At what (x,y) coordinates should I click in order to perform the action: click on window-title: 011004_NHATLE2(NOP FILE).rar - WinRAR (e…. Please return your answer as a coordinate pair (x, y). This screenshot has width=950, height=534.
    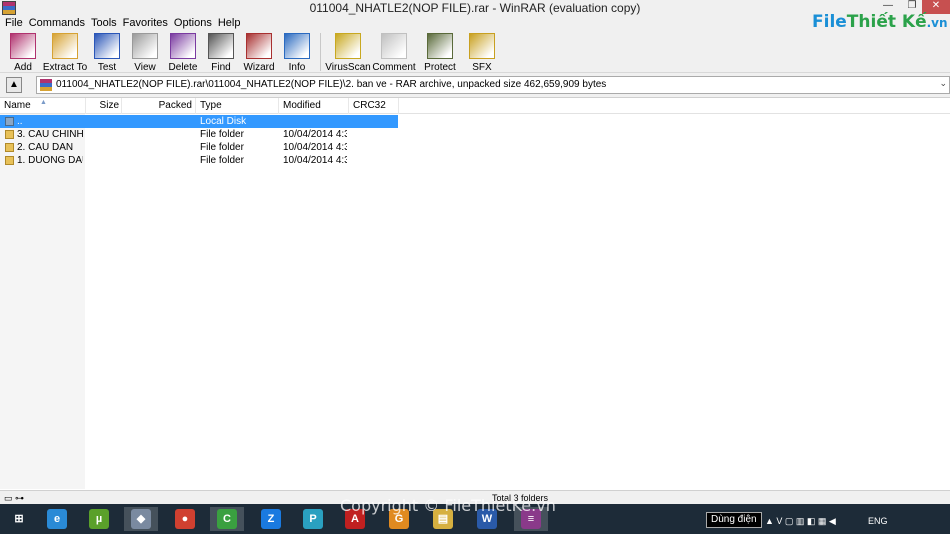
    Looking at the image, I should click on (475, 8).